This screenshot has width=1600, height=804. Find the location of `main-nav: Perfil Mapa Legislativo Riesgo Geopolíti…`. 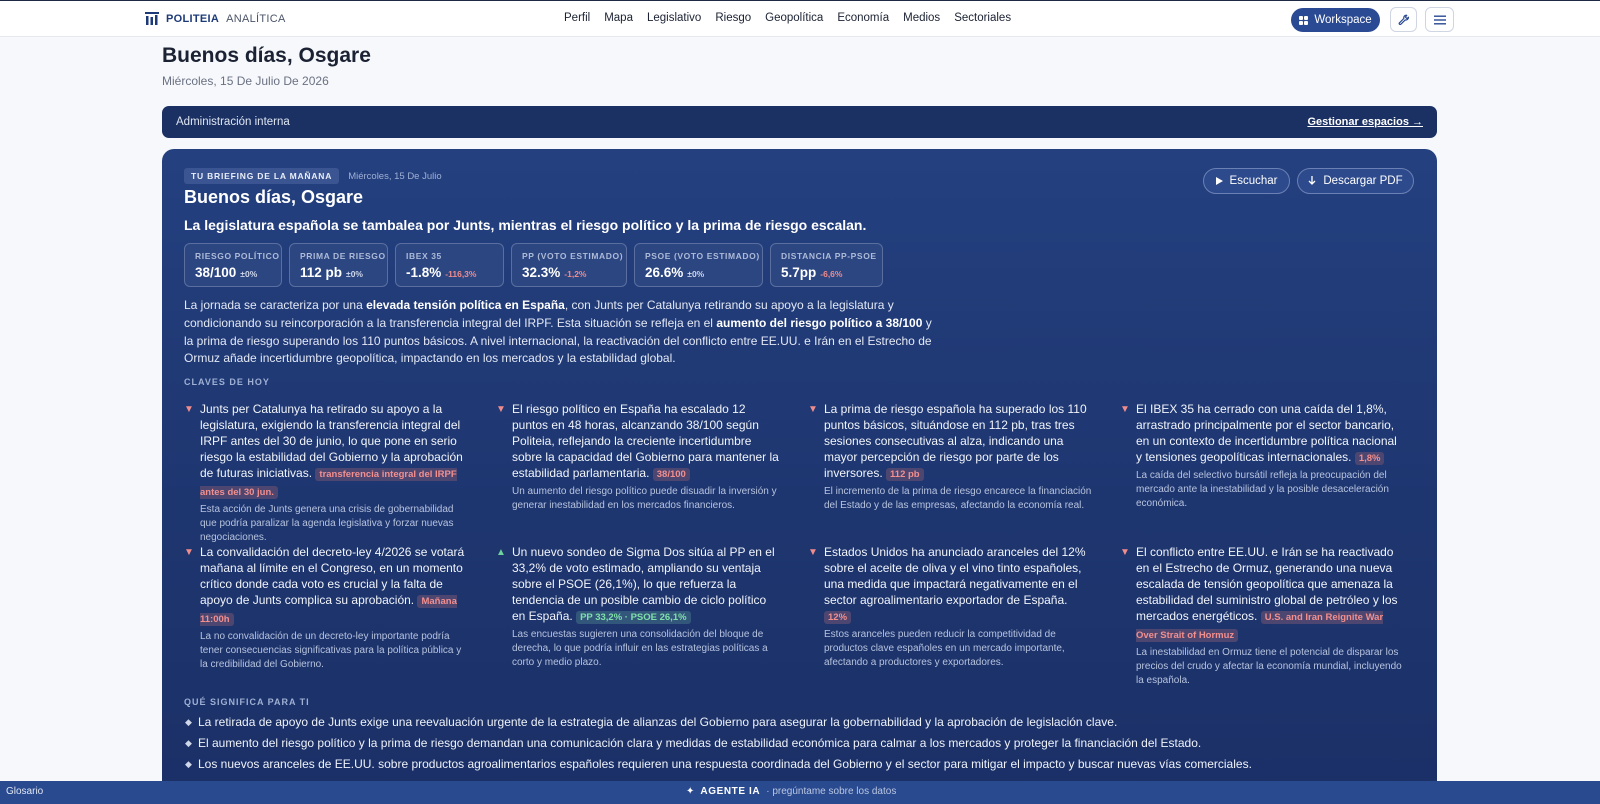

main-nav: Perfil Mapa Legislativo Riesgo Geopolíti… is located at coordinates (794, 18).